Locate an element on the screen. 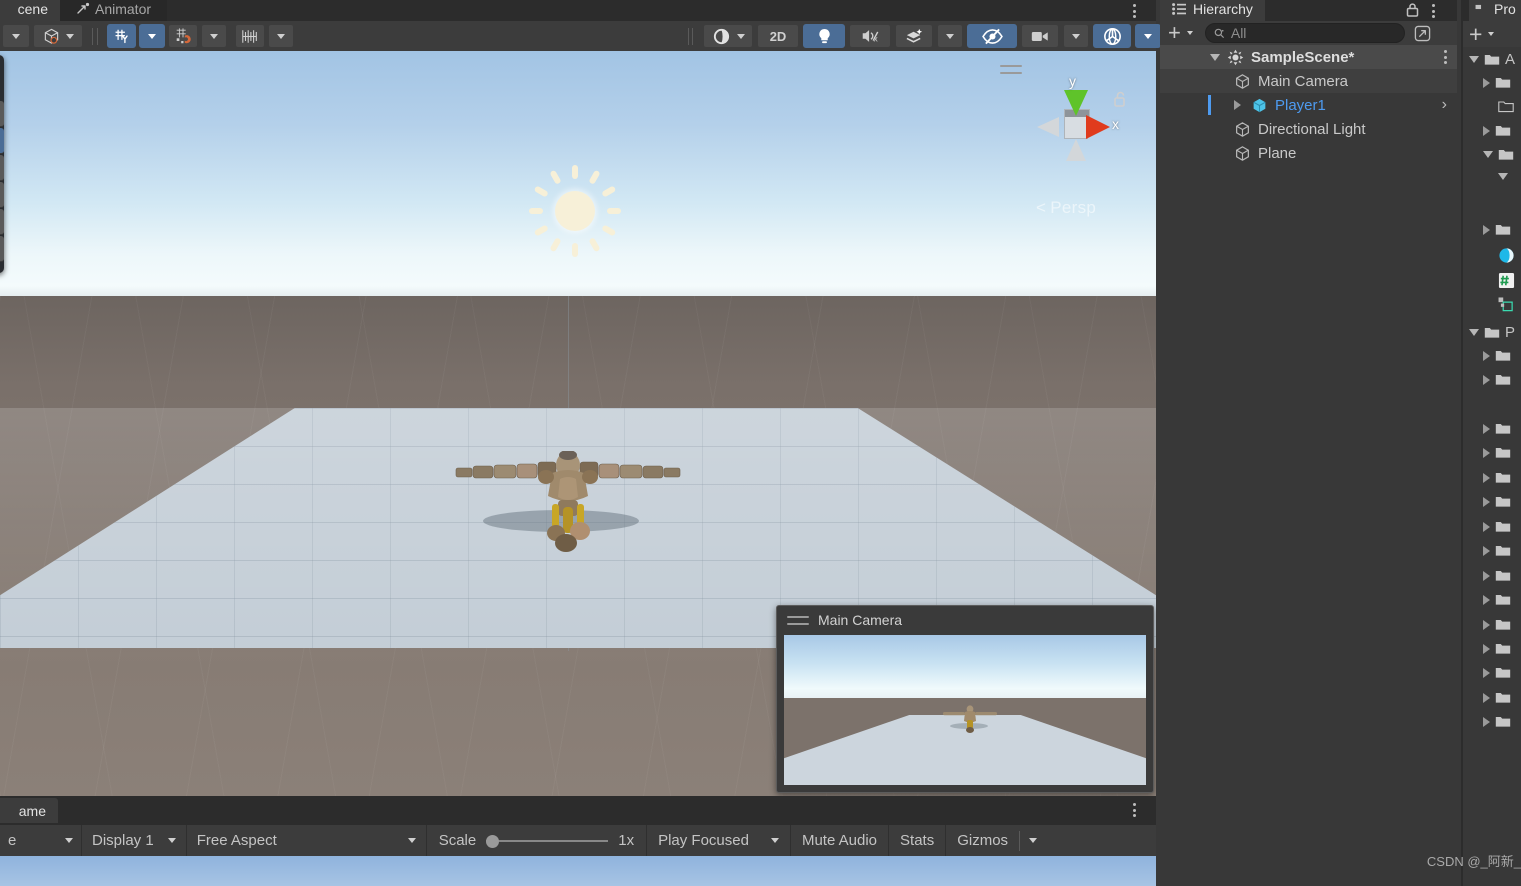 The height and width of the screenshot is (886, 1521). camera-preview-overlay: Main Camera is located at coordinates (965, 699).